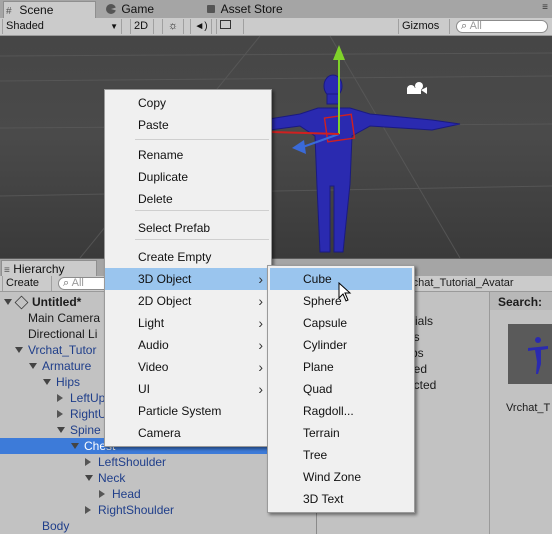 The height and width of the screenshot is (534, 552). Describe the element at coordinates (188, 389) in the screenshot. I see `context-menu-item: UI ›` at that location.